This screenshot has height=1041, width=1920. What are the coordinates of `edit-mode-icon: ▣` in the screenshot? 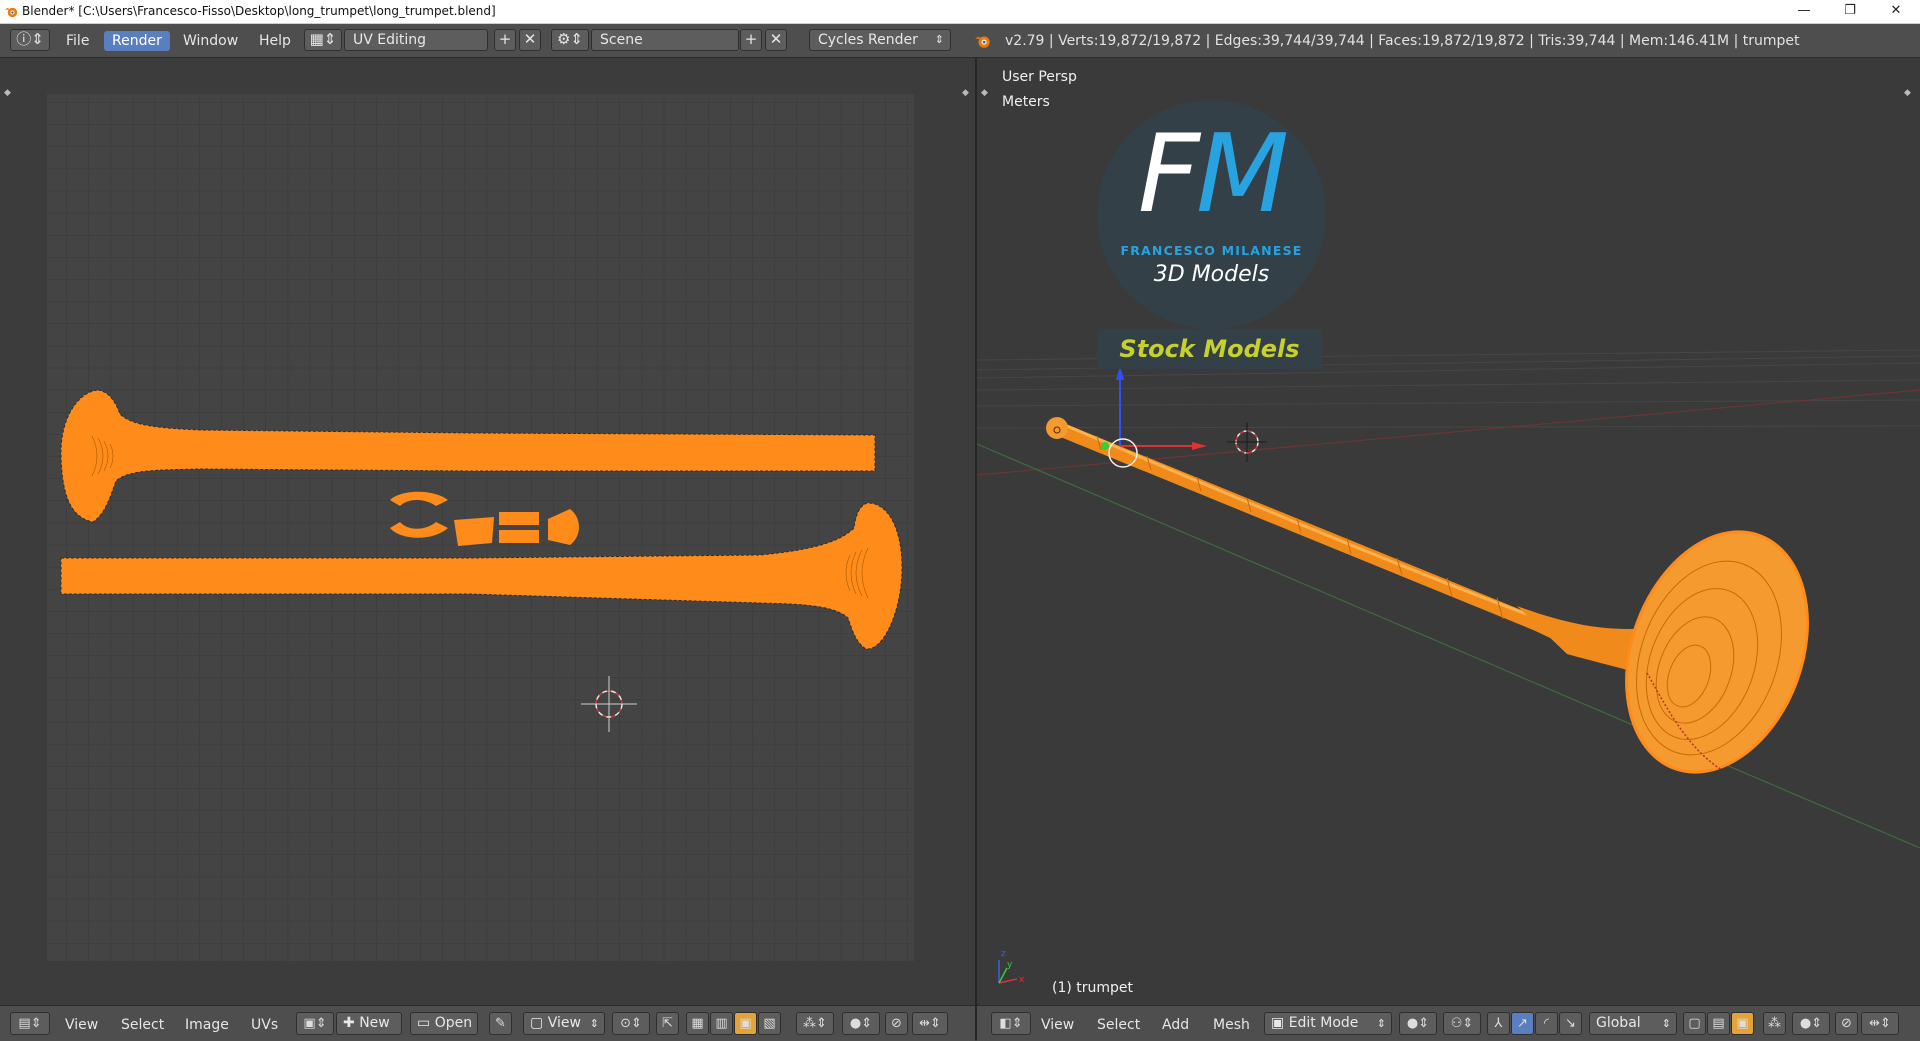 It's located at (1280, 1023).